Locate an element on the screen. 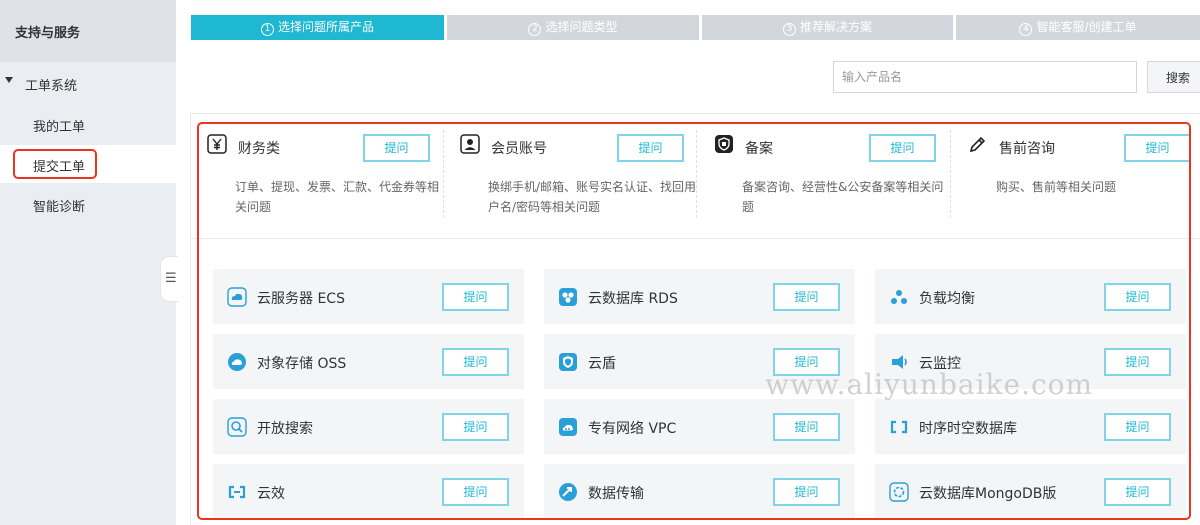 The width and height of the screenshot is (1200, 525). product-oss: 对象存储 OSS 提问 is located at coordinates (368, 361).